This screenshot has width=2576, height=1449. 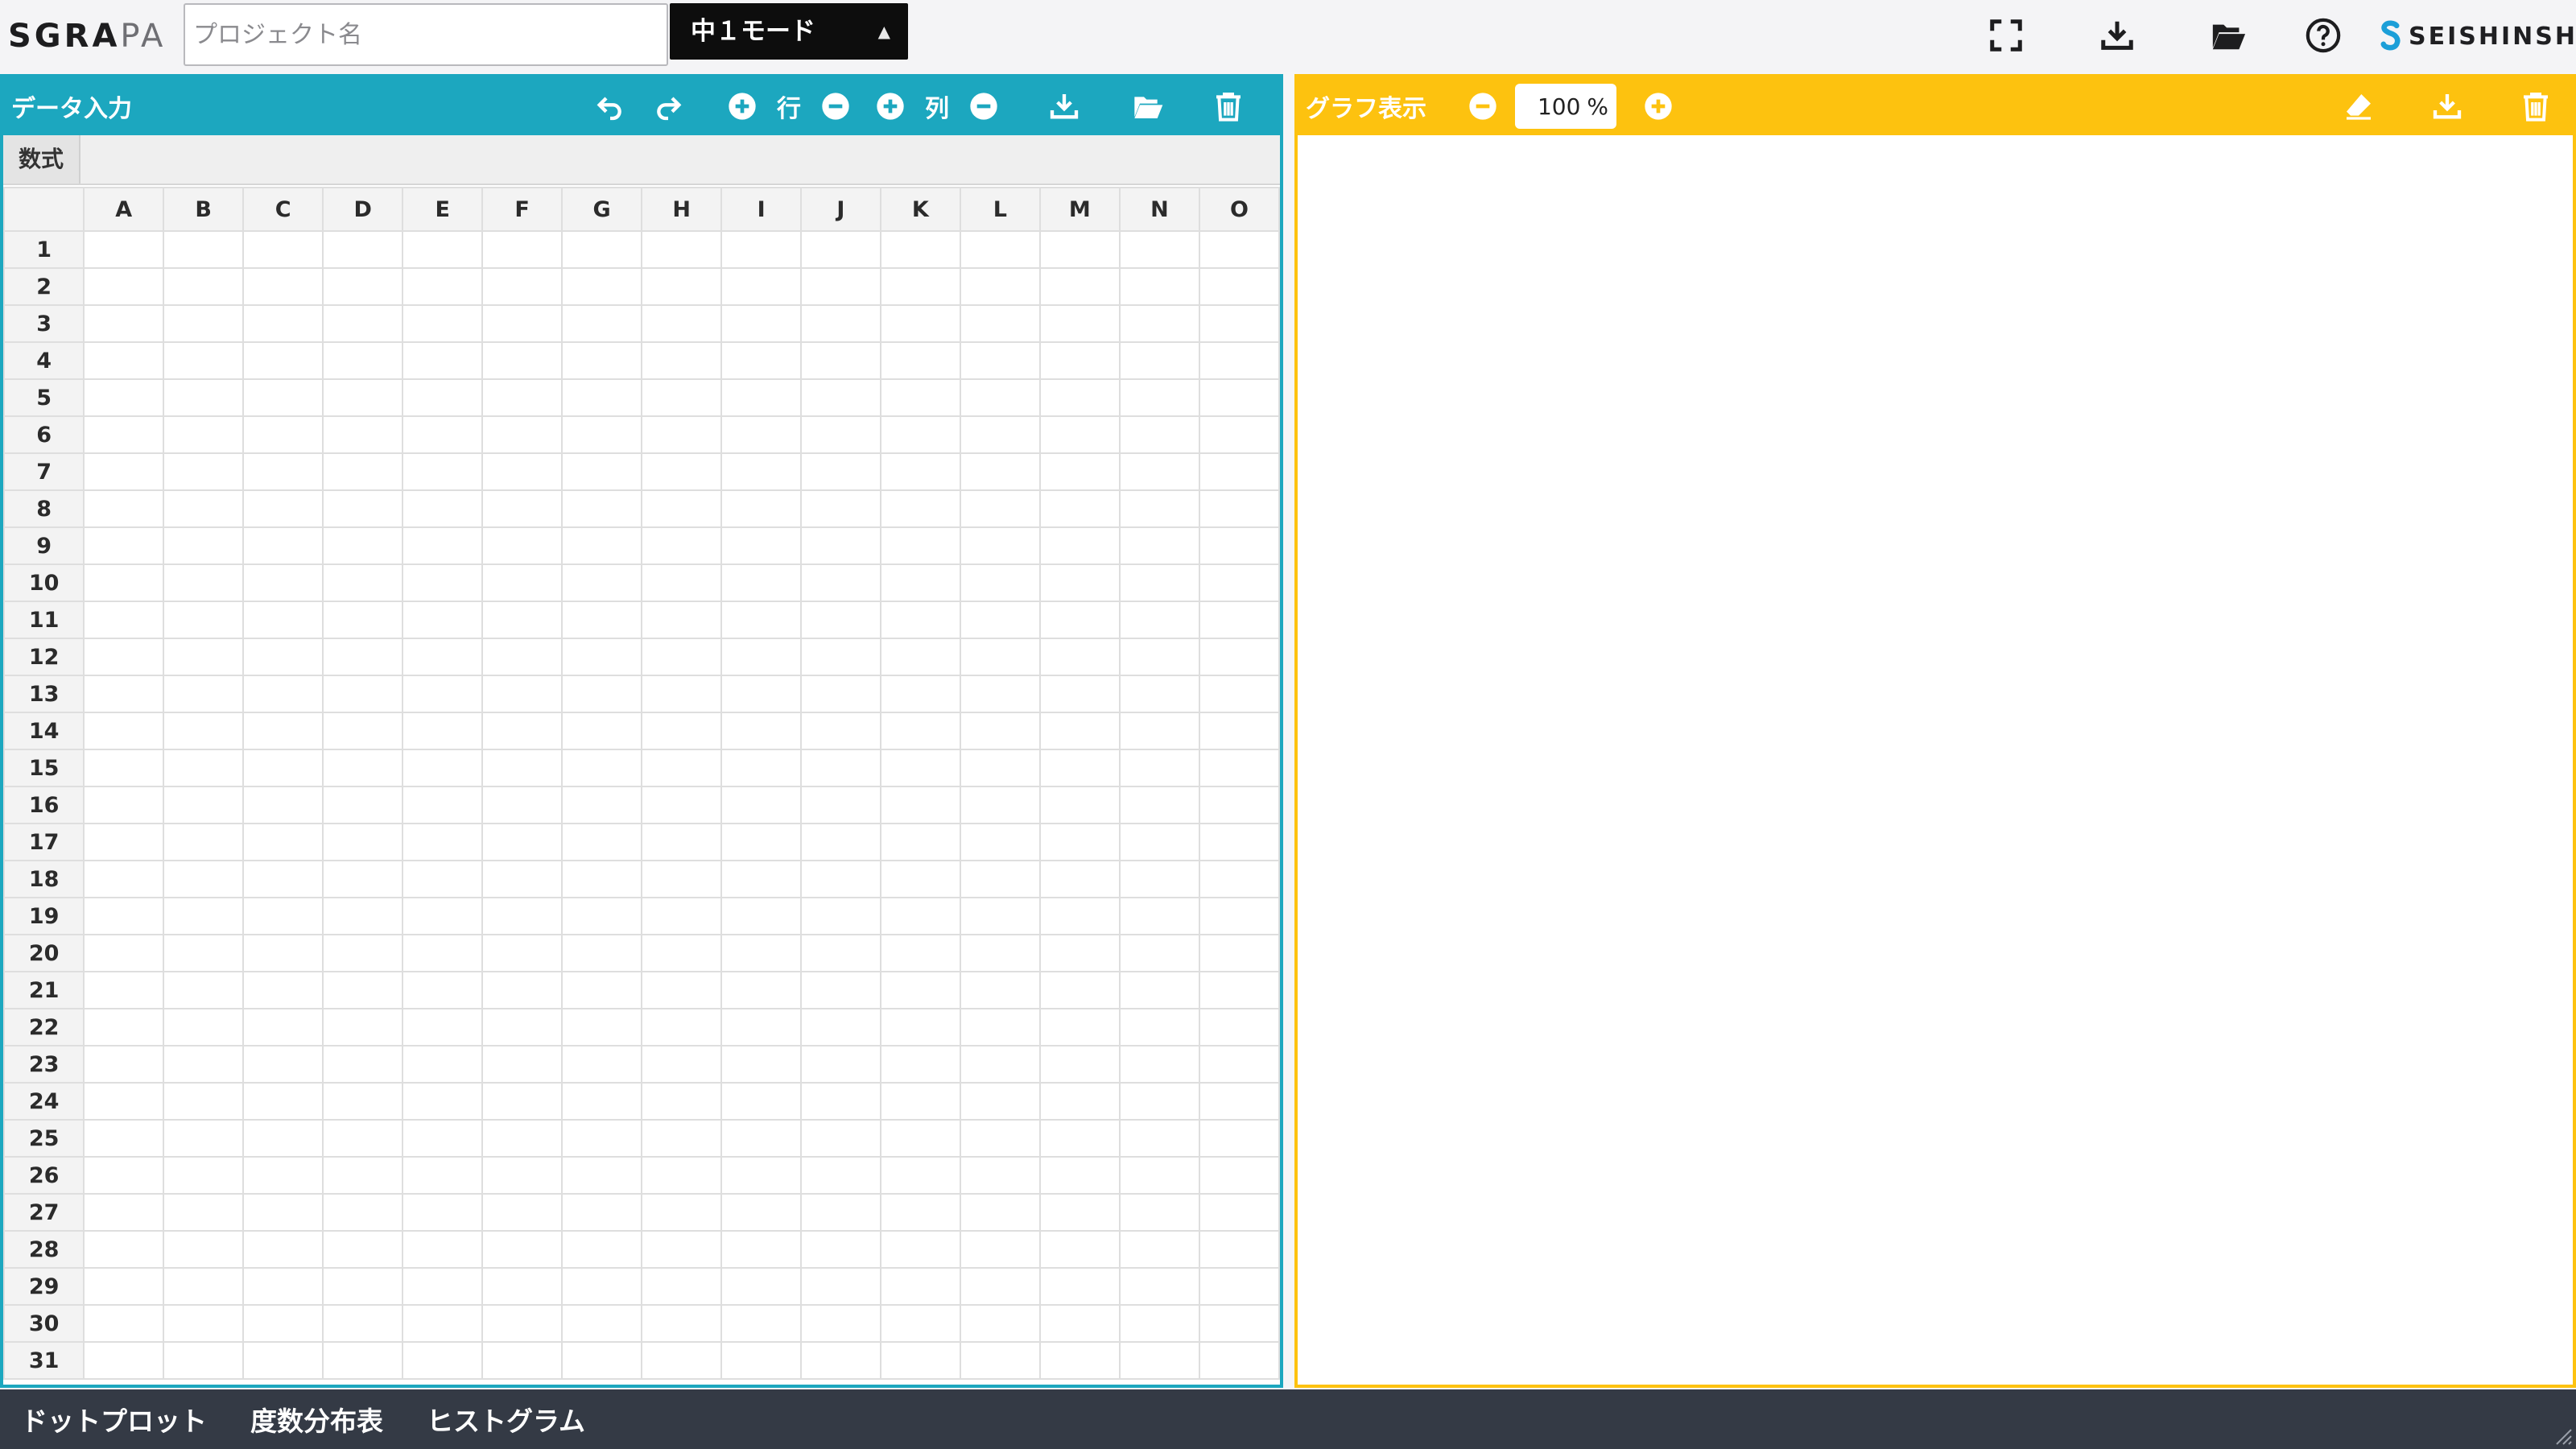 What do you see at coordinates (44, 1175) in the screenshot?
I see `row-header: 26` at bounding box center [44, 1175].